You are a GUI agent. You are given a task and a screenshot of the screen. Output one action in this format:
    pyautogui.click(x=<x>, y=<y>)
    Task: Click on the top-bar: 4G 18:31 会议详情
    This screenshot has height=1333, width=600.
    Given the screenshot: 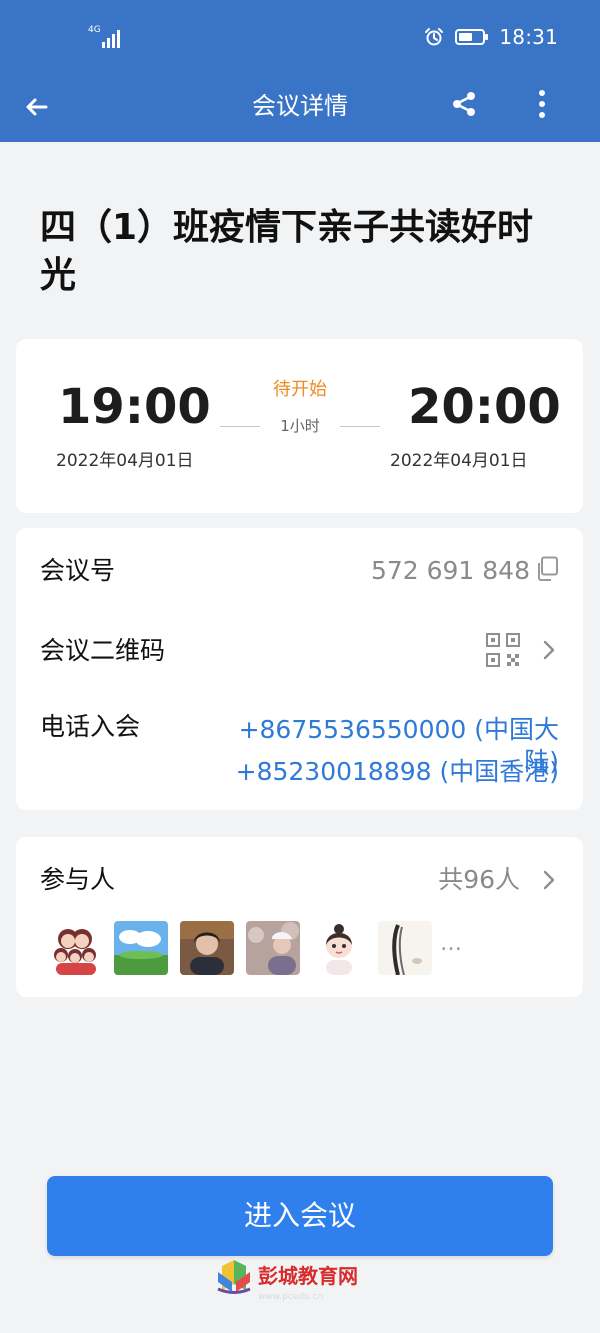 What is the action you would take?
    pyautogui.click(x=300, y=71)
    